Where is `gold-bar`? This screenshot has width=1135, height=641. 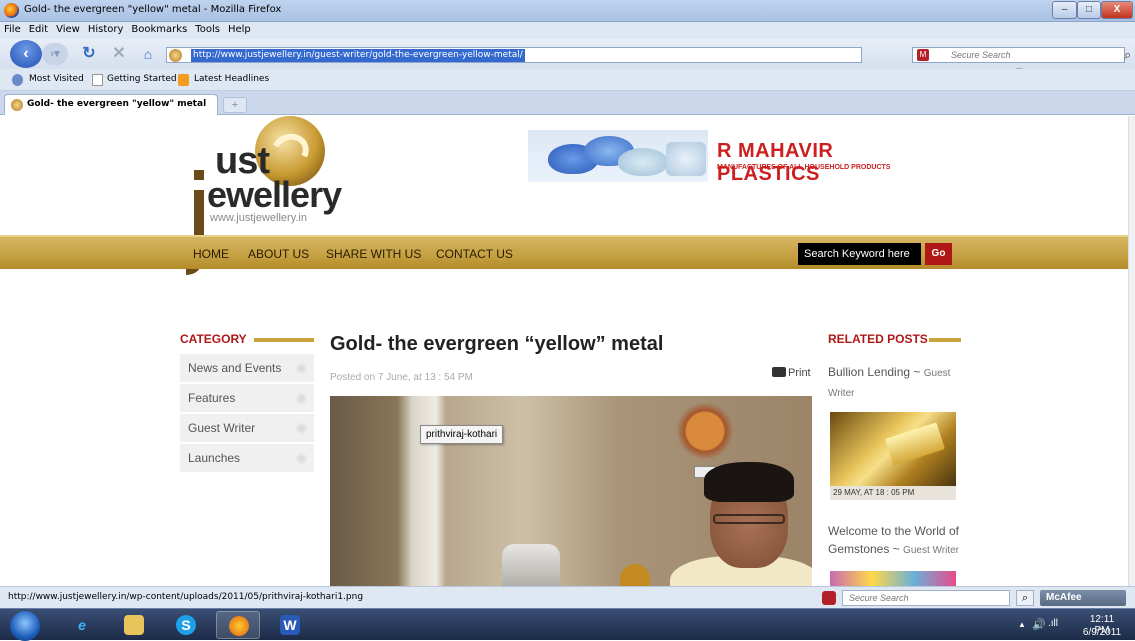
gold-bar is located at coordinates (915, 444).